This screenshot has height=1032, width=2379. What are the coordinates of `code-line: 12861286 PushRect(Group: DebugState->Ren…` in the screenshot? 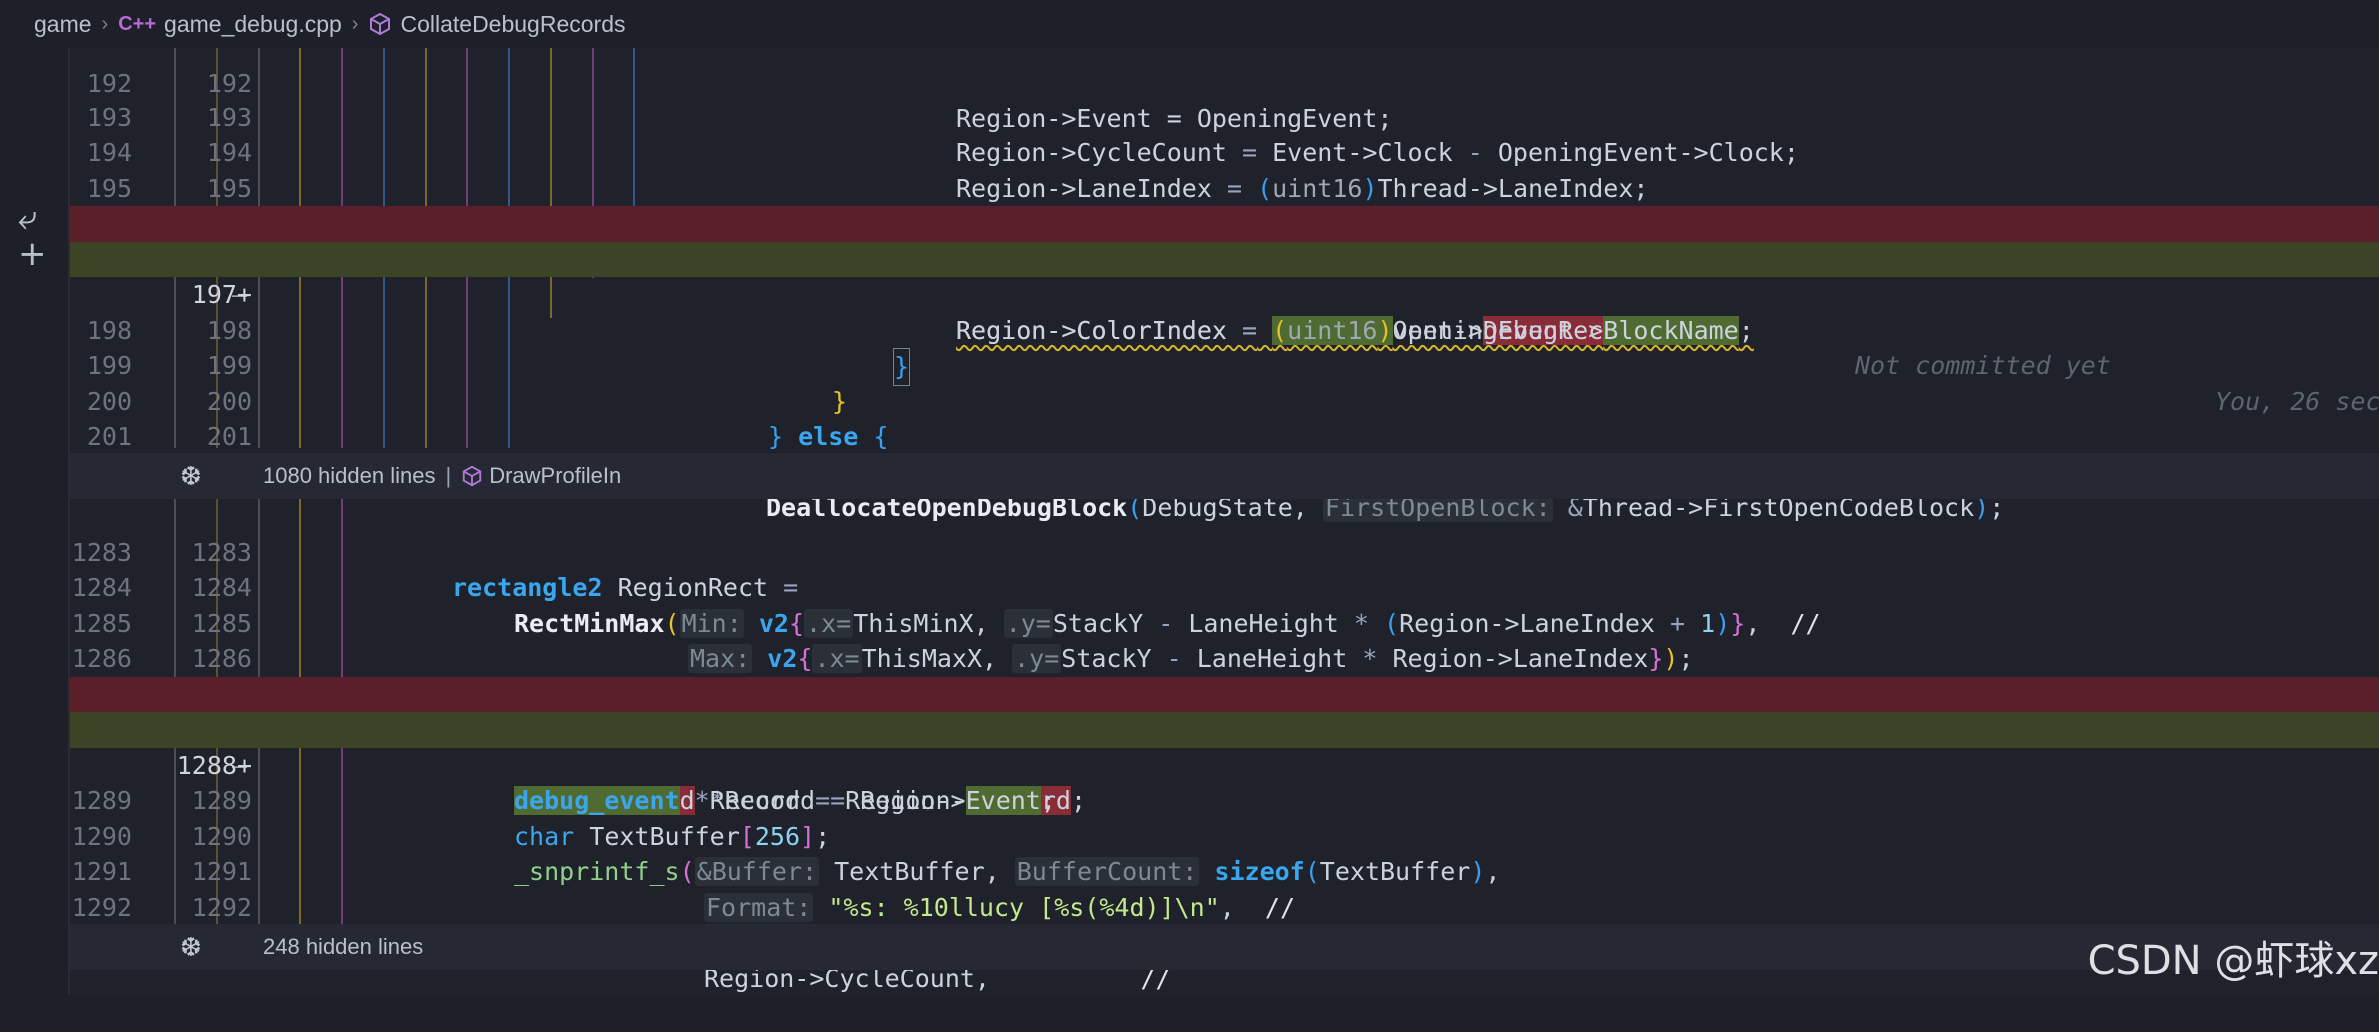 It's located at (1224, 657).